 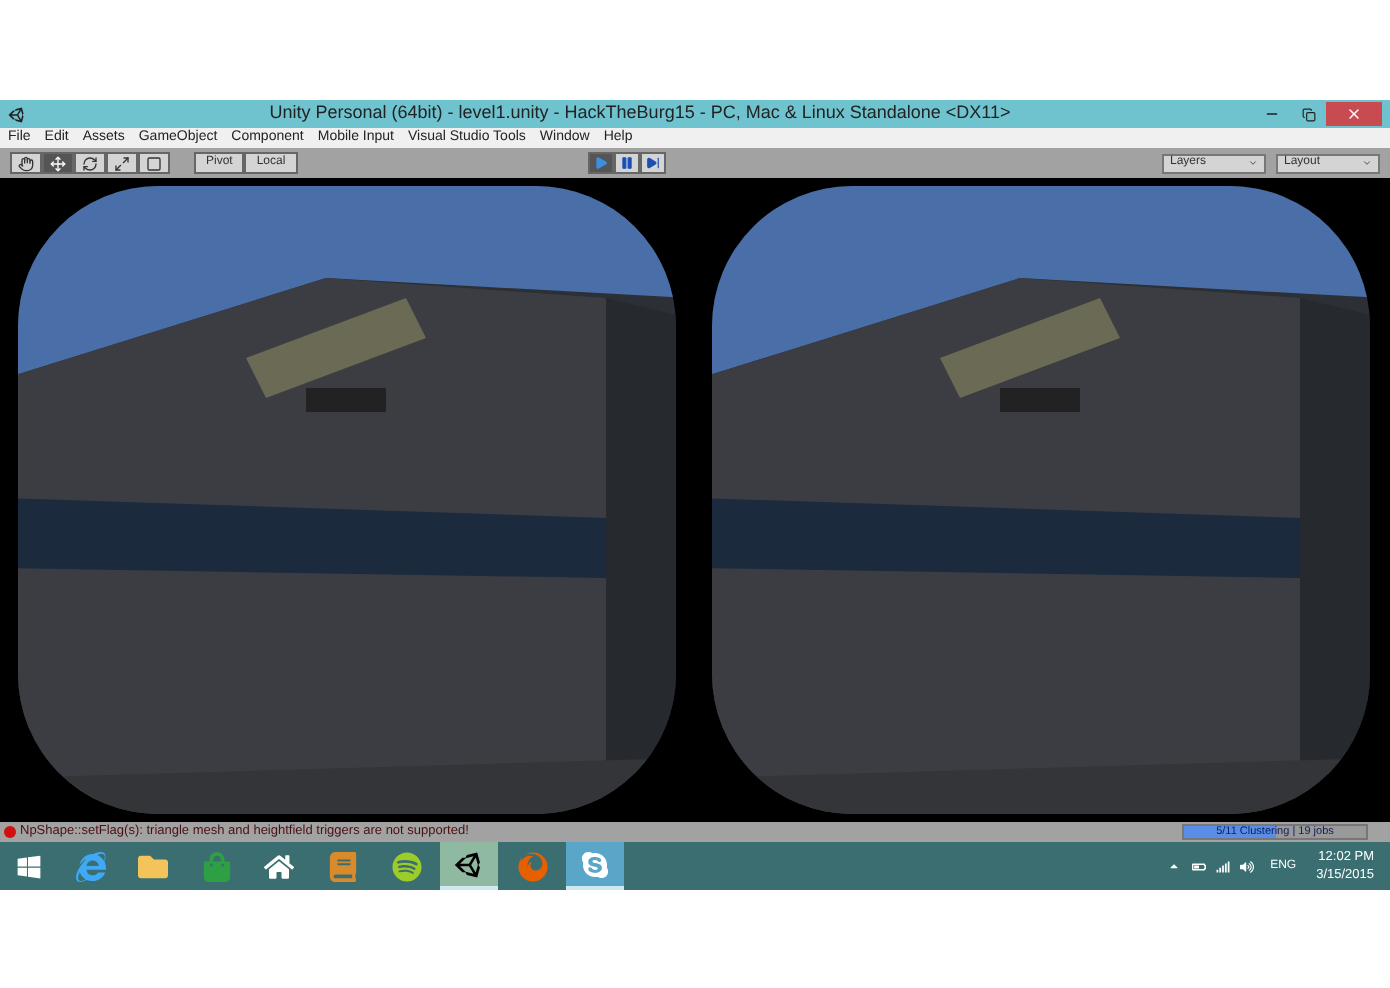 I want to click on move-icon, so click(x=58, y=163).